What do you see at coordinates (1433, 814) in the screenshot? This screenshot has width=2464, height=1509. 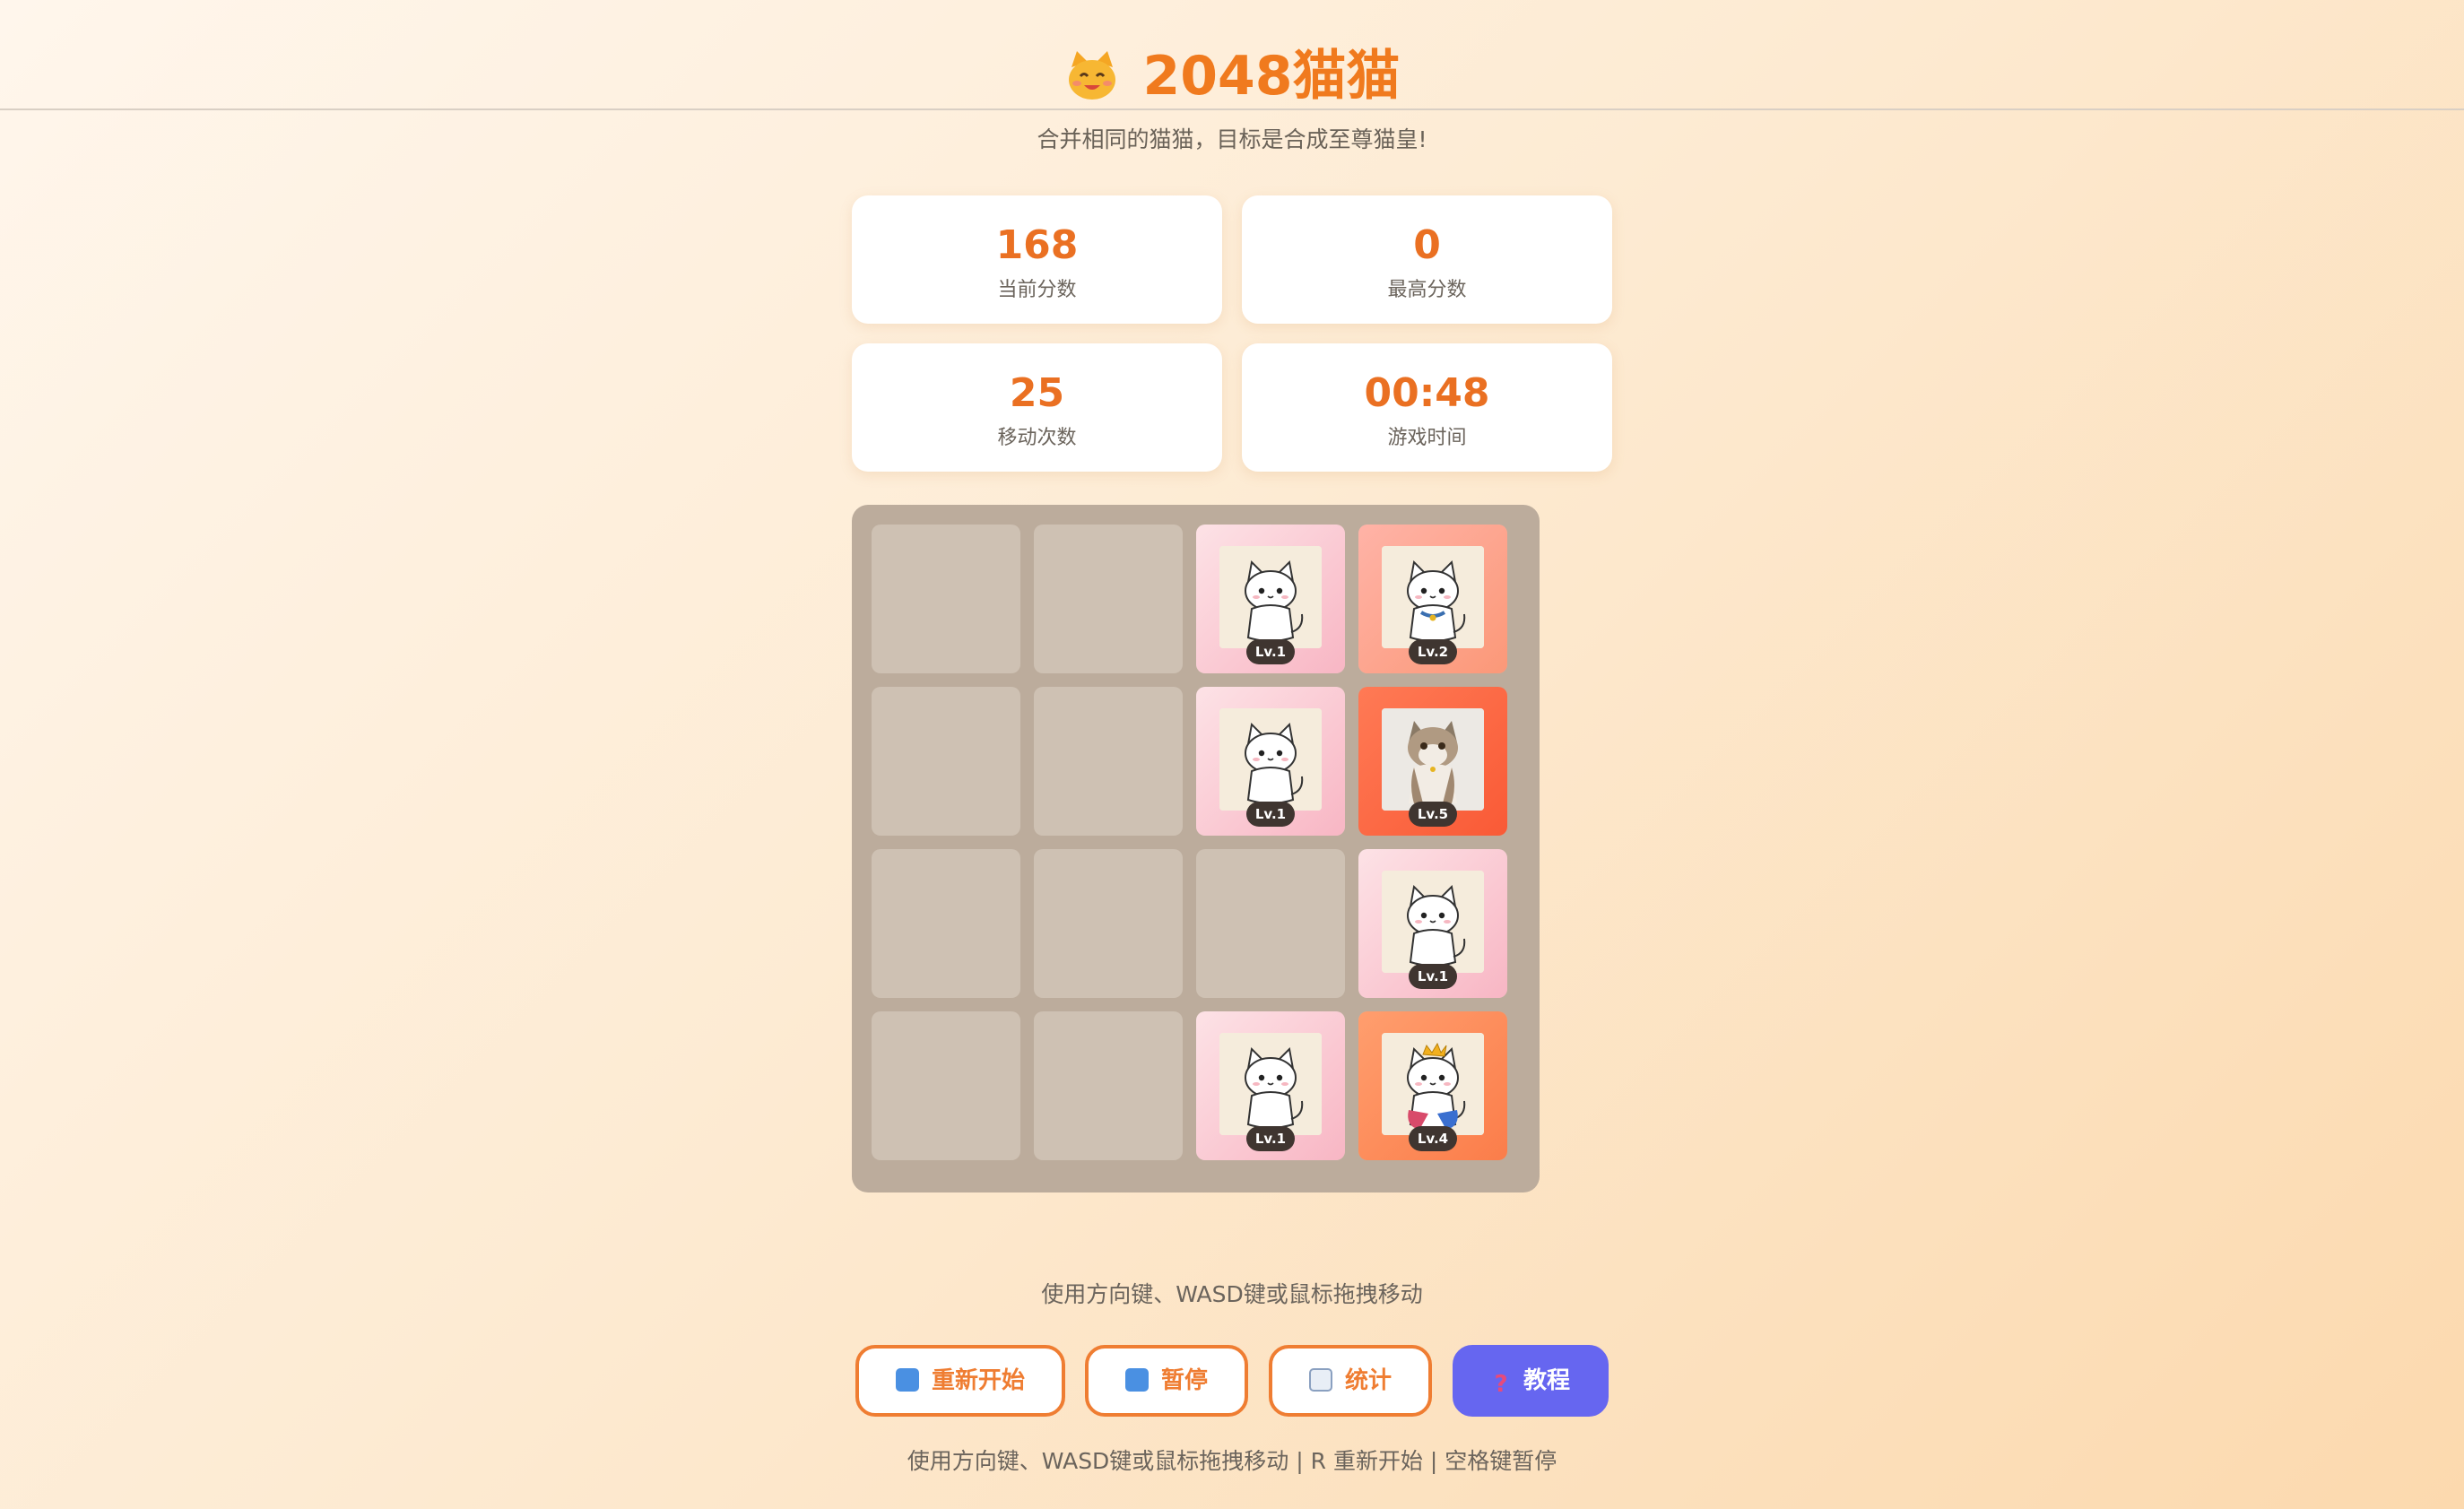 I see `tile-level-badge: Lv.5` at bounding box center [1433, 814].